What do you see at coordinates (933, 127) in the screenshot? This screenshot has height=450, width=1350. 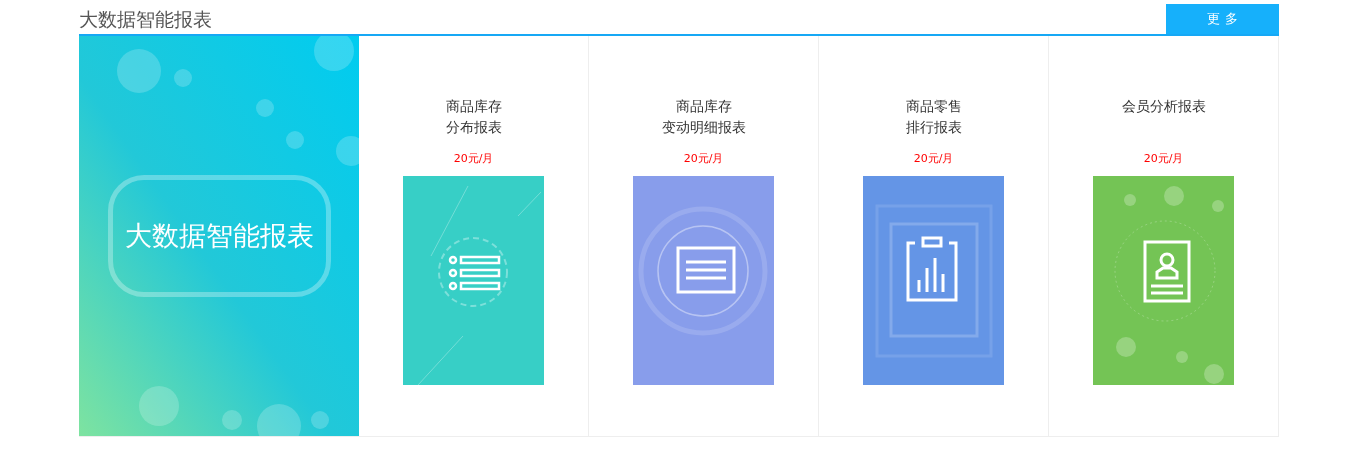 I see `report-title: 排行报表` at bounding box center [933, 127].